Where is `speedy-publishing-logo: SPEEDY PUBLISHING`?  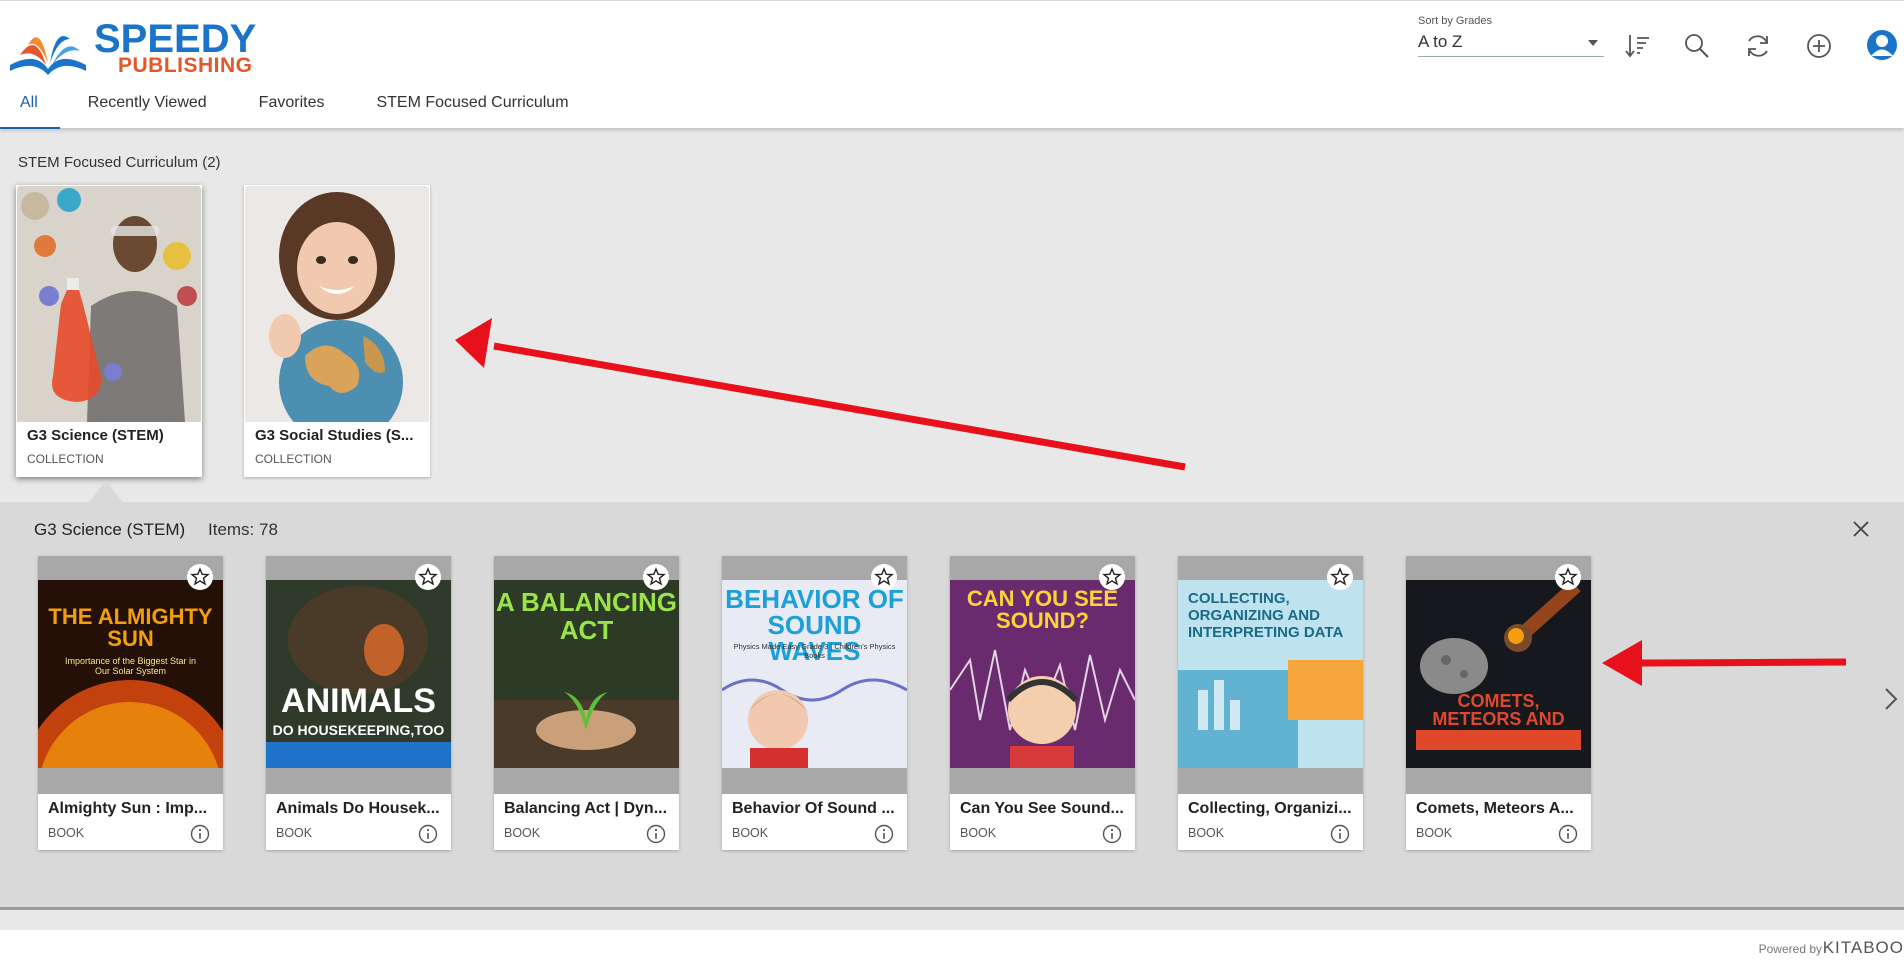 speedy-publishing-logo: SPEEDY PUBLISHING is located at coordinates (131, 48).